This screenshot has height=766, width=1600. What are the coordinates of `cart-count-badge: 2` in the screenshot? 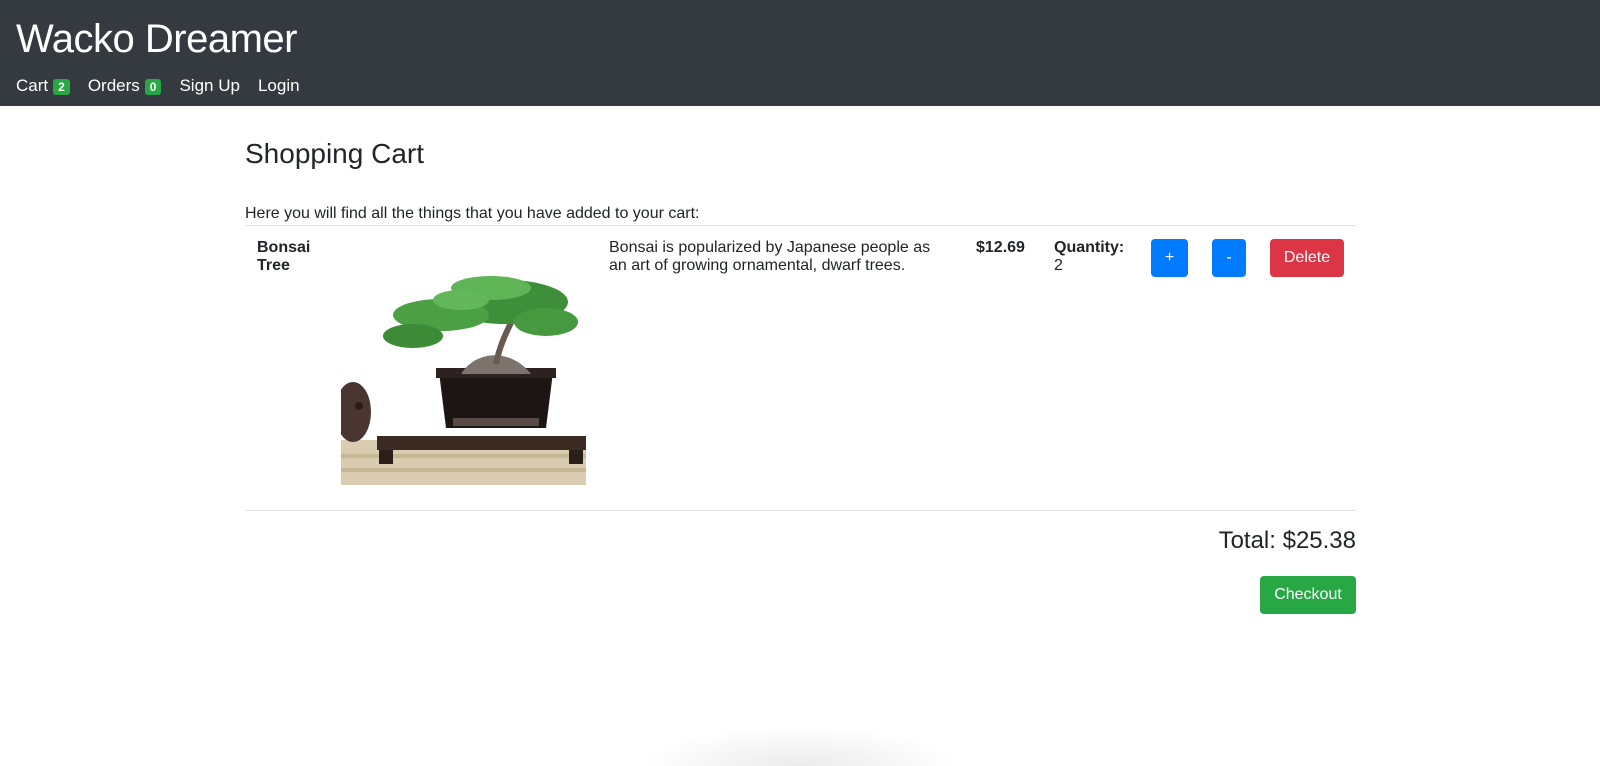 It's located at (61, 87).